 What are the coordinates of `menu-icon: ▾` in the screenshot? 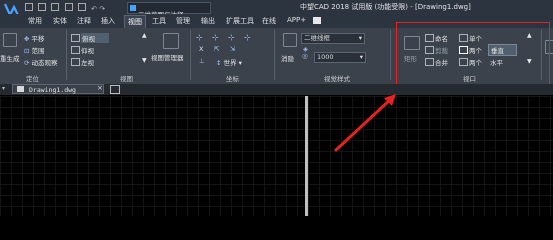 It's located at (3, 88).